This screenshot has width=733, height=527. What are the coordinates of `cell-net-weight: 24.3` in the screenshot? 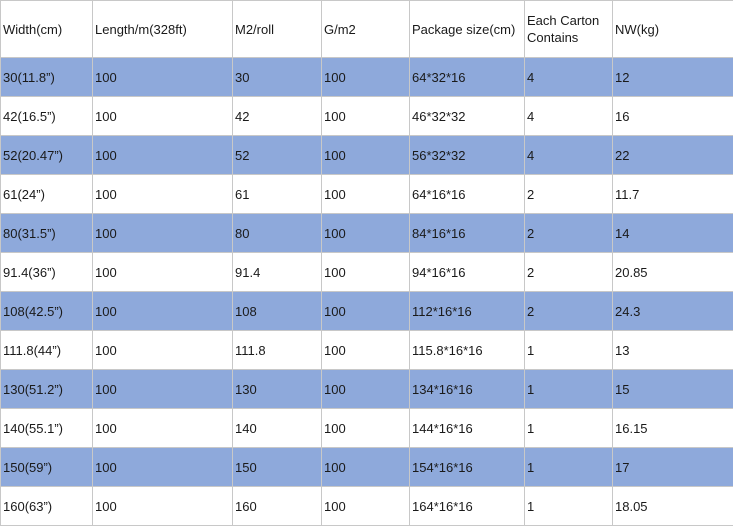 It's located at (672, 311).